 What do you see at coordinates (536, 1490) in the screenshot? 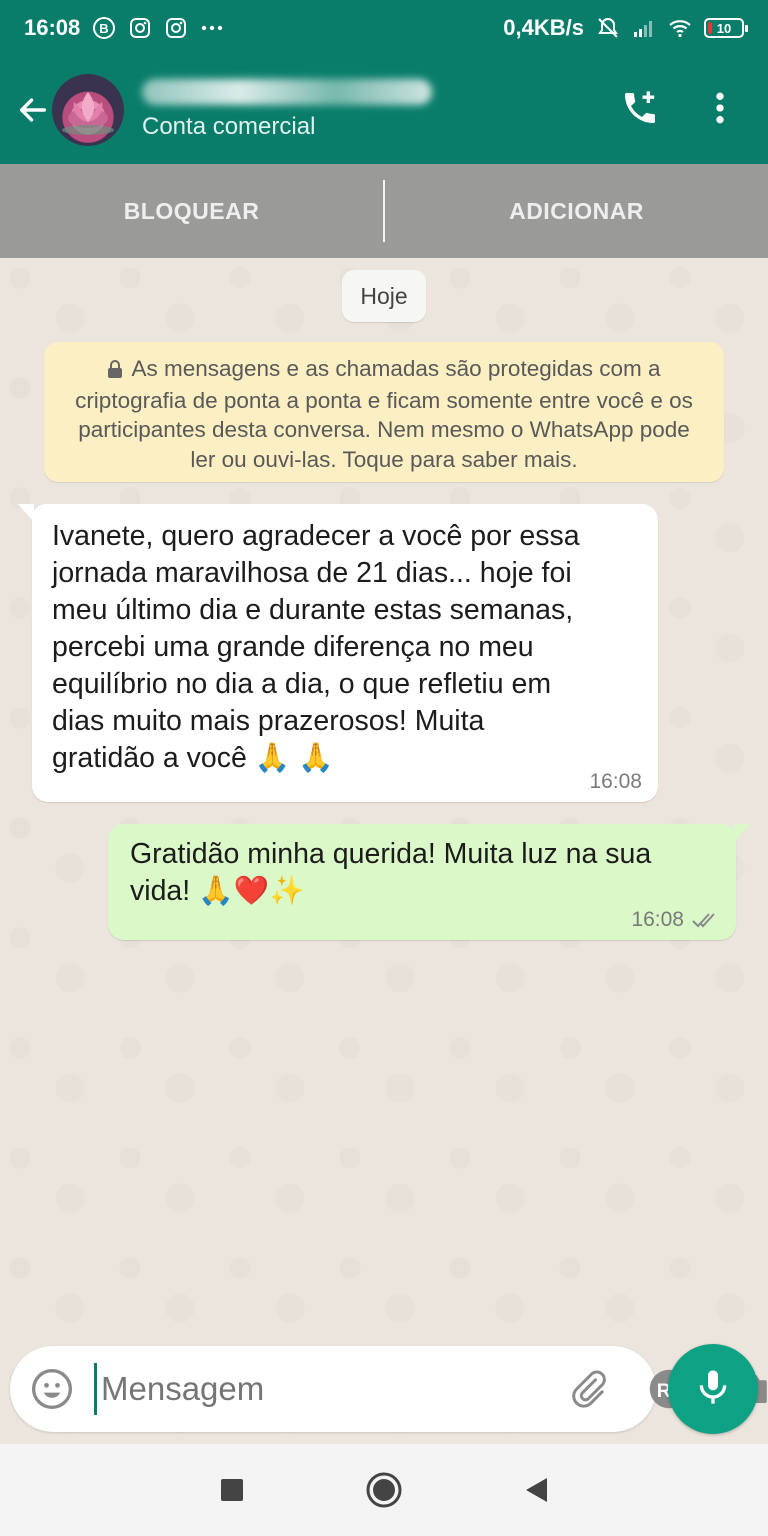
I see `back-nav-icon` at bounding box center [536, 1490].